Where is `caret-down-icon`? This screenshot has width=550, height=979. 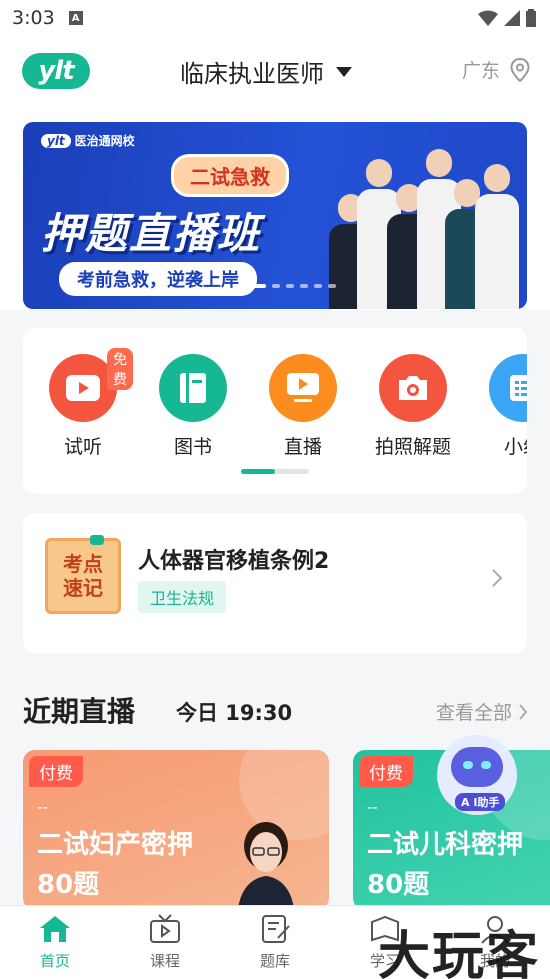
caret-down-icon is located at coordinates (344, 71).